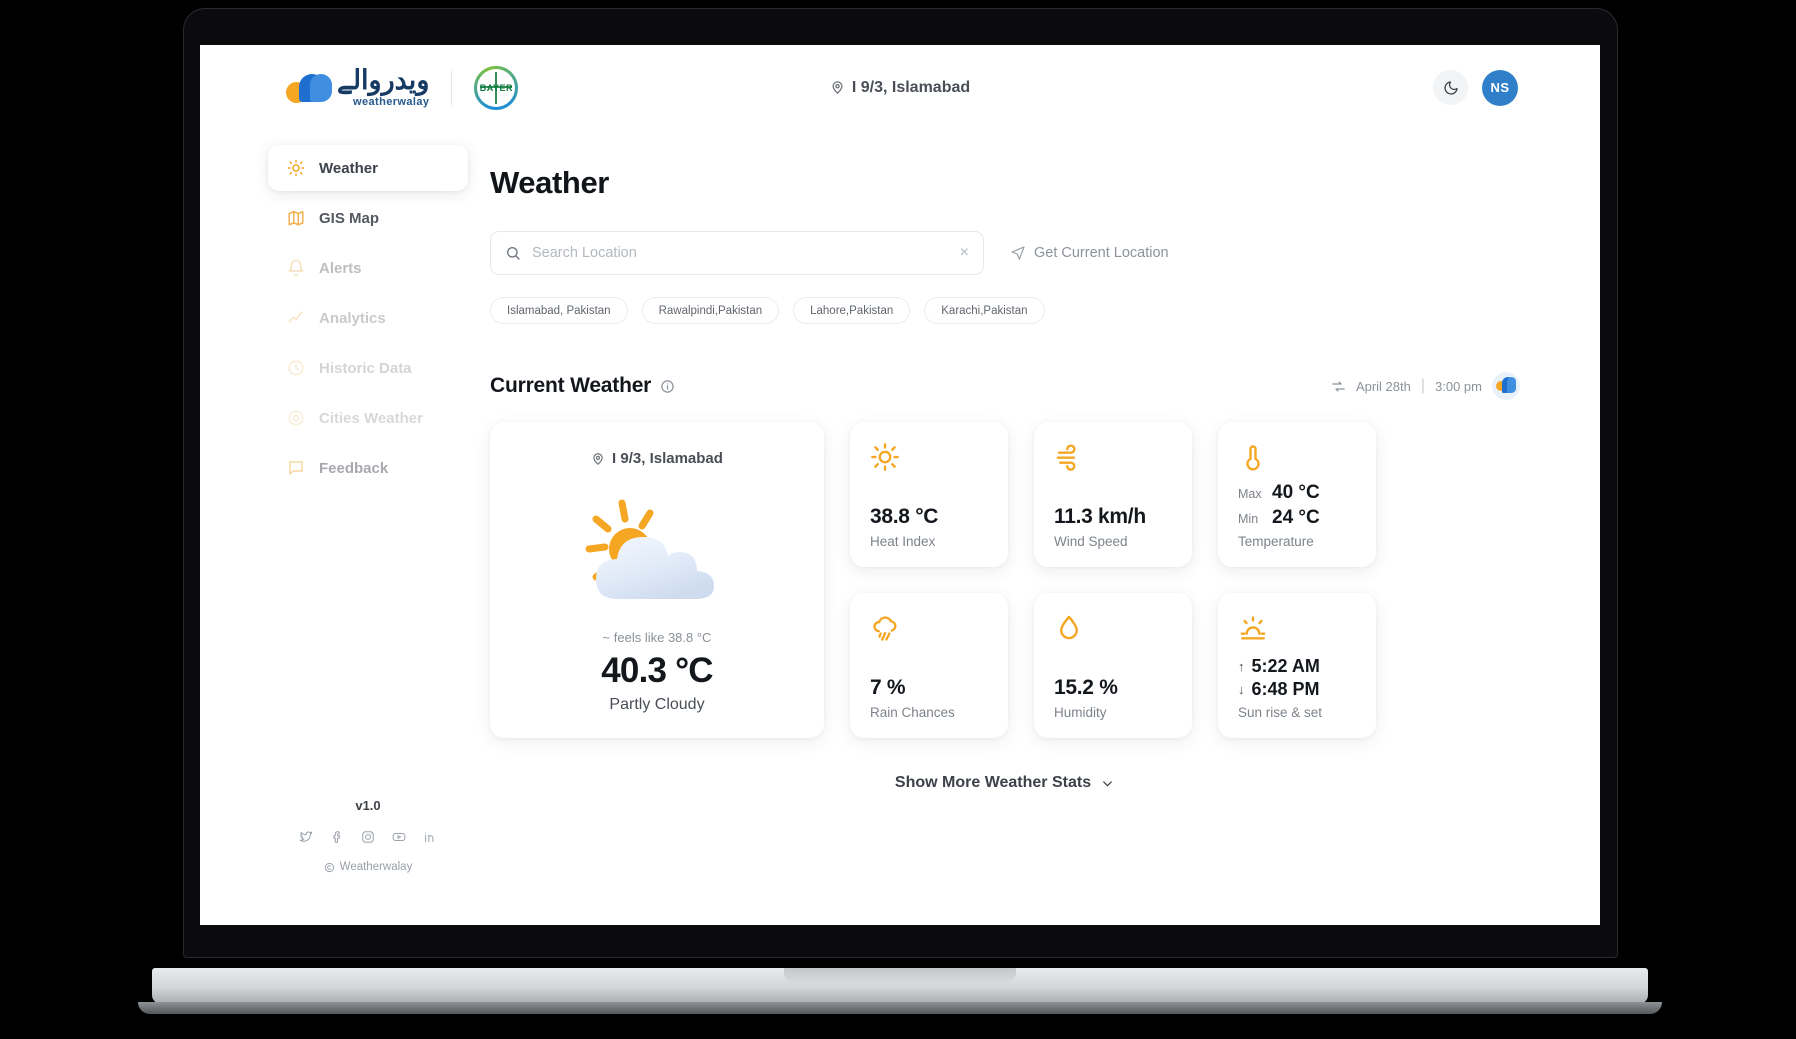 Image resolution: width=1796 pixels, height=1039 pixels. What do you see at coordinates (399, 837) in the screenshot?
I see `youtube-icon` at bounding box center [399, 837].